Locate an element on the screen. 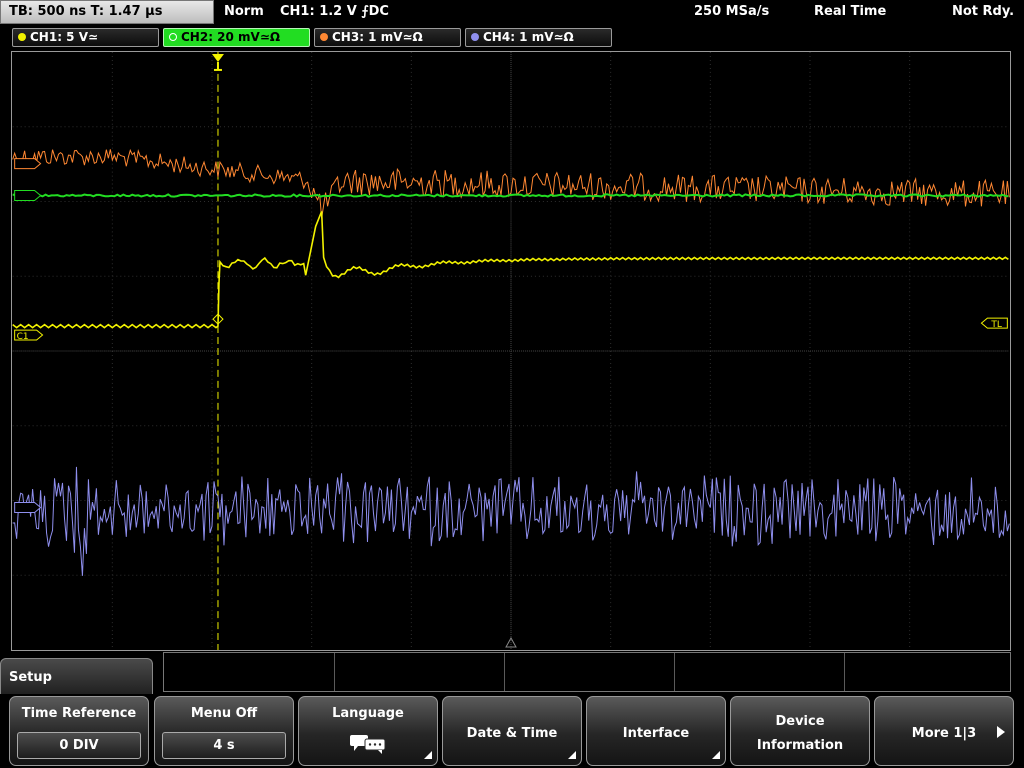 The width and height of the screenshot is (1024, 768). channel-tab-ch4: CH4: 1 mV≃Ω is located at coordinates (538, 37).